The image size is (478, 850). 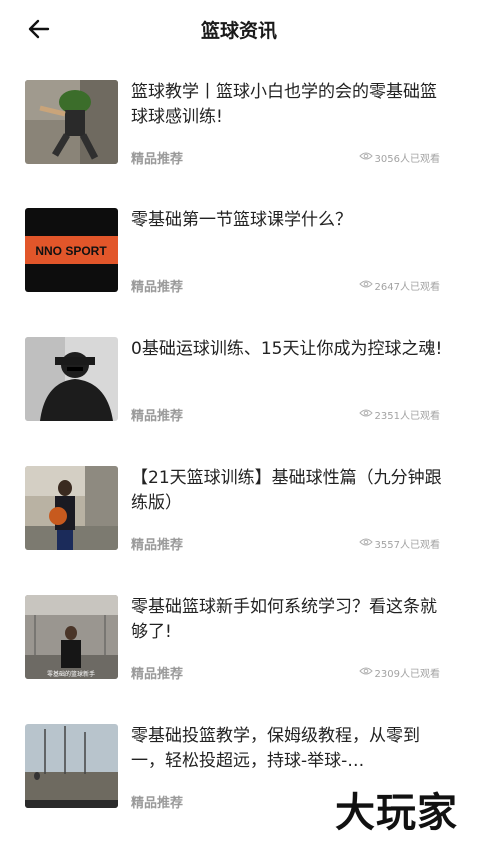 I want to click on article-title: 零基础第一节篮球课学什么？, so click(x=291, y=233).